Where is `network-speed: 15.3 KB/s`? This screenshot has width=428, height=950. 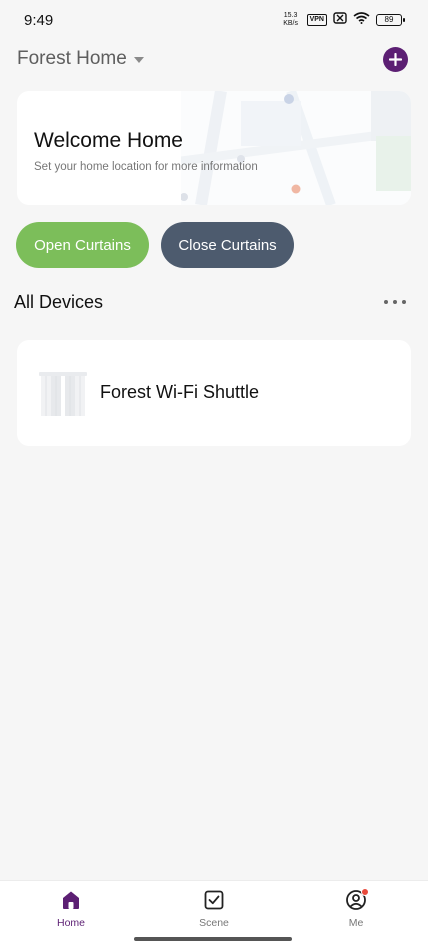 network-speed: 15.3 KB/s is located at coordinates (291, 20).